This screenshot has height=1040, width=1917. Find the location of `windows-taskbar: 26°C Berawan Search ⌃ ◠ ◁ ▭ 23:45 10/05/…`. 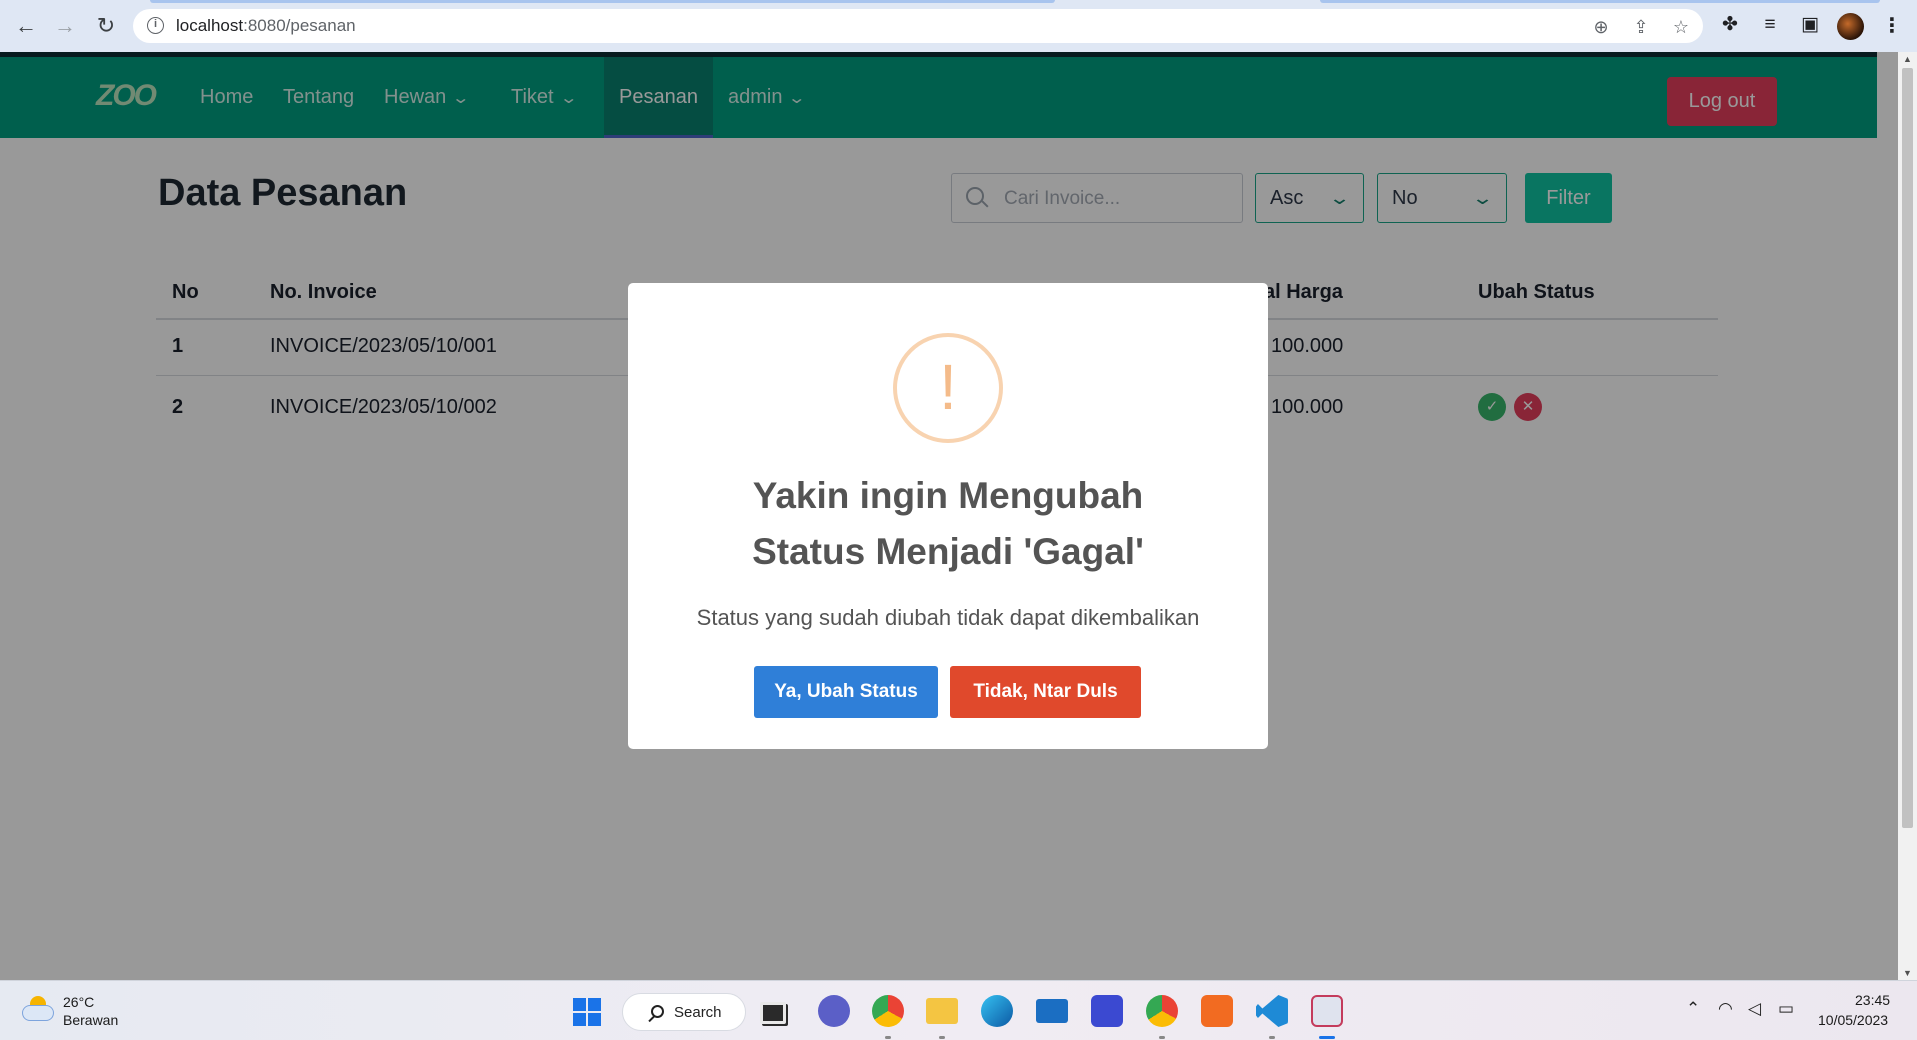

windows-taskbar: 26°C Berawan Search ⌃ ◠ ◁ ▭ 23:45 10/05/… is located at coordinates (958, 1010).